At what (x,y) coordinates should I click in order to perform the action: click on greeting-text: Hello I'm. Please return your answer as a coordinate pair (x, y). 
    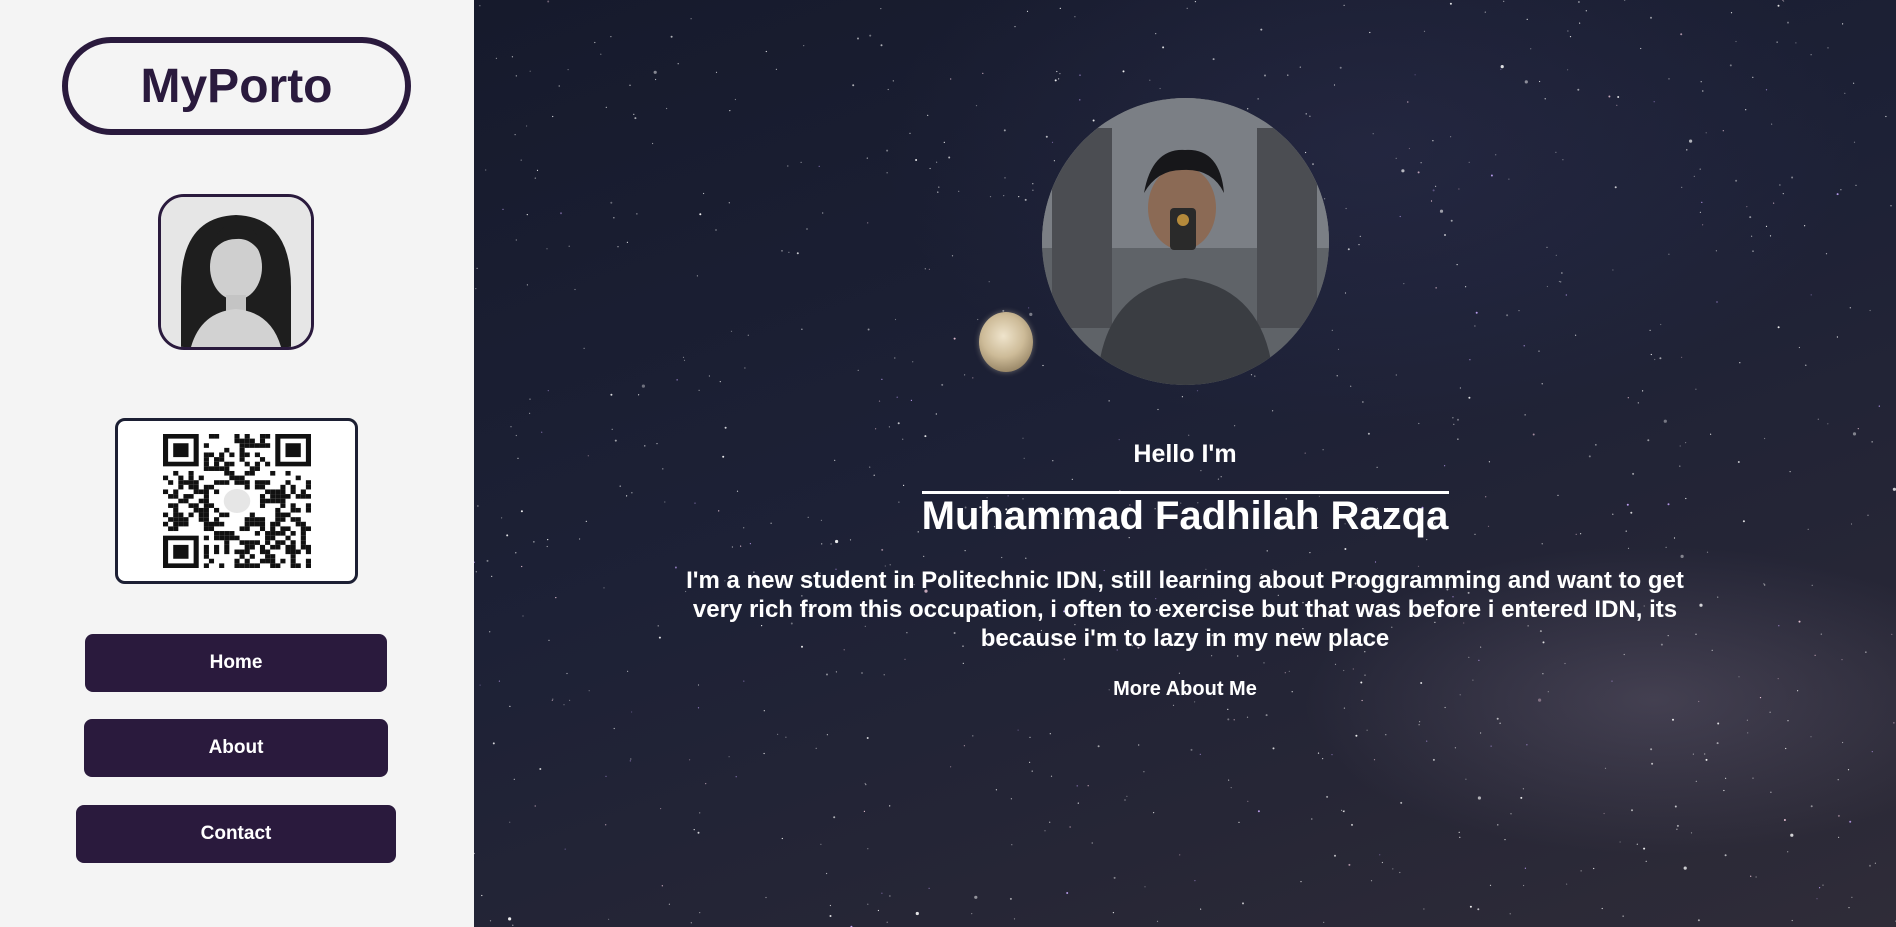
    Looking at the image, I should click on (1185, 454).